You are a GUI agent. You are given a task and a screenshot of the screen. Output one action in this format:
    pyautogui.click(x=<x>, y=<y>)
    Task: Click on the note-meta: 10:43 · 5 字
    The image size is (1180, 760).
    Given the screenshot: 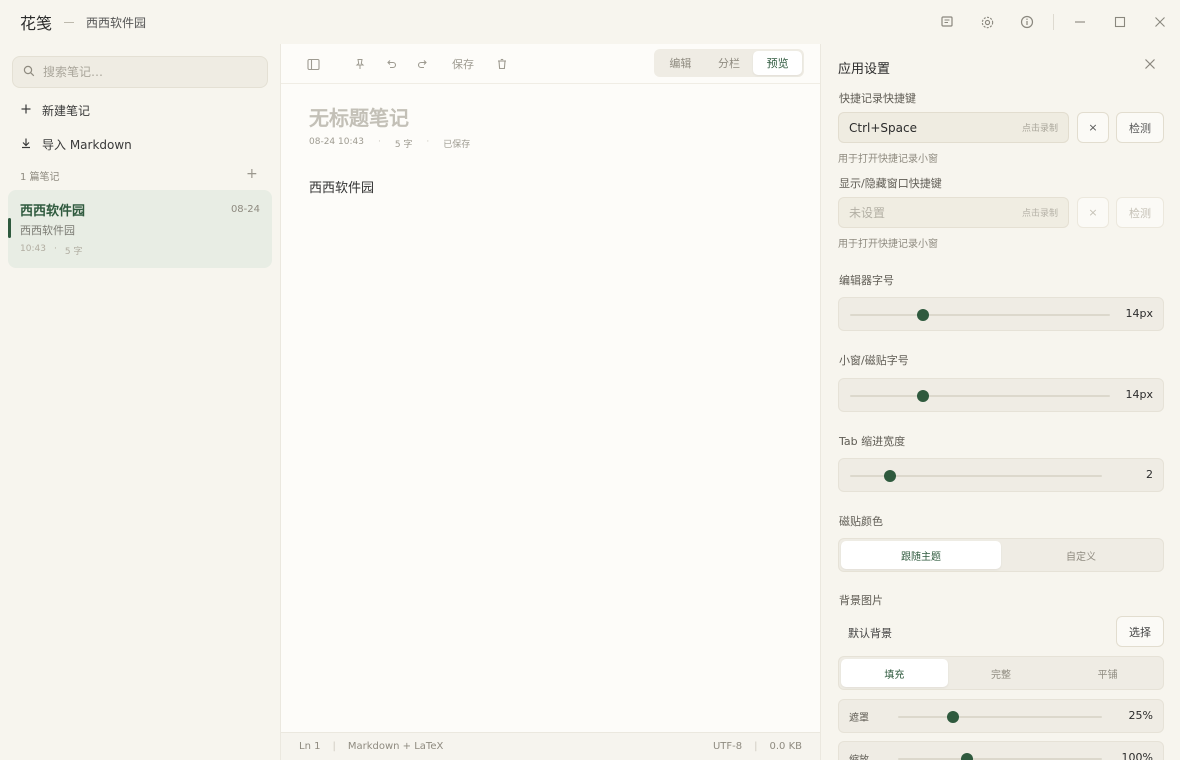 What is the action you would take?
    pyautogui.click(x=51, y=250)
    